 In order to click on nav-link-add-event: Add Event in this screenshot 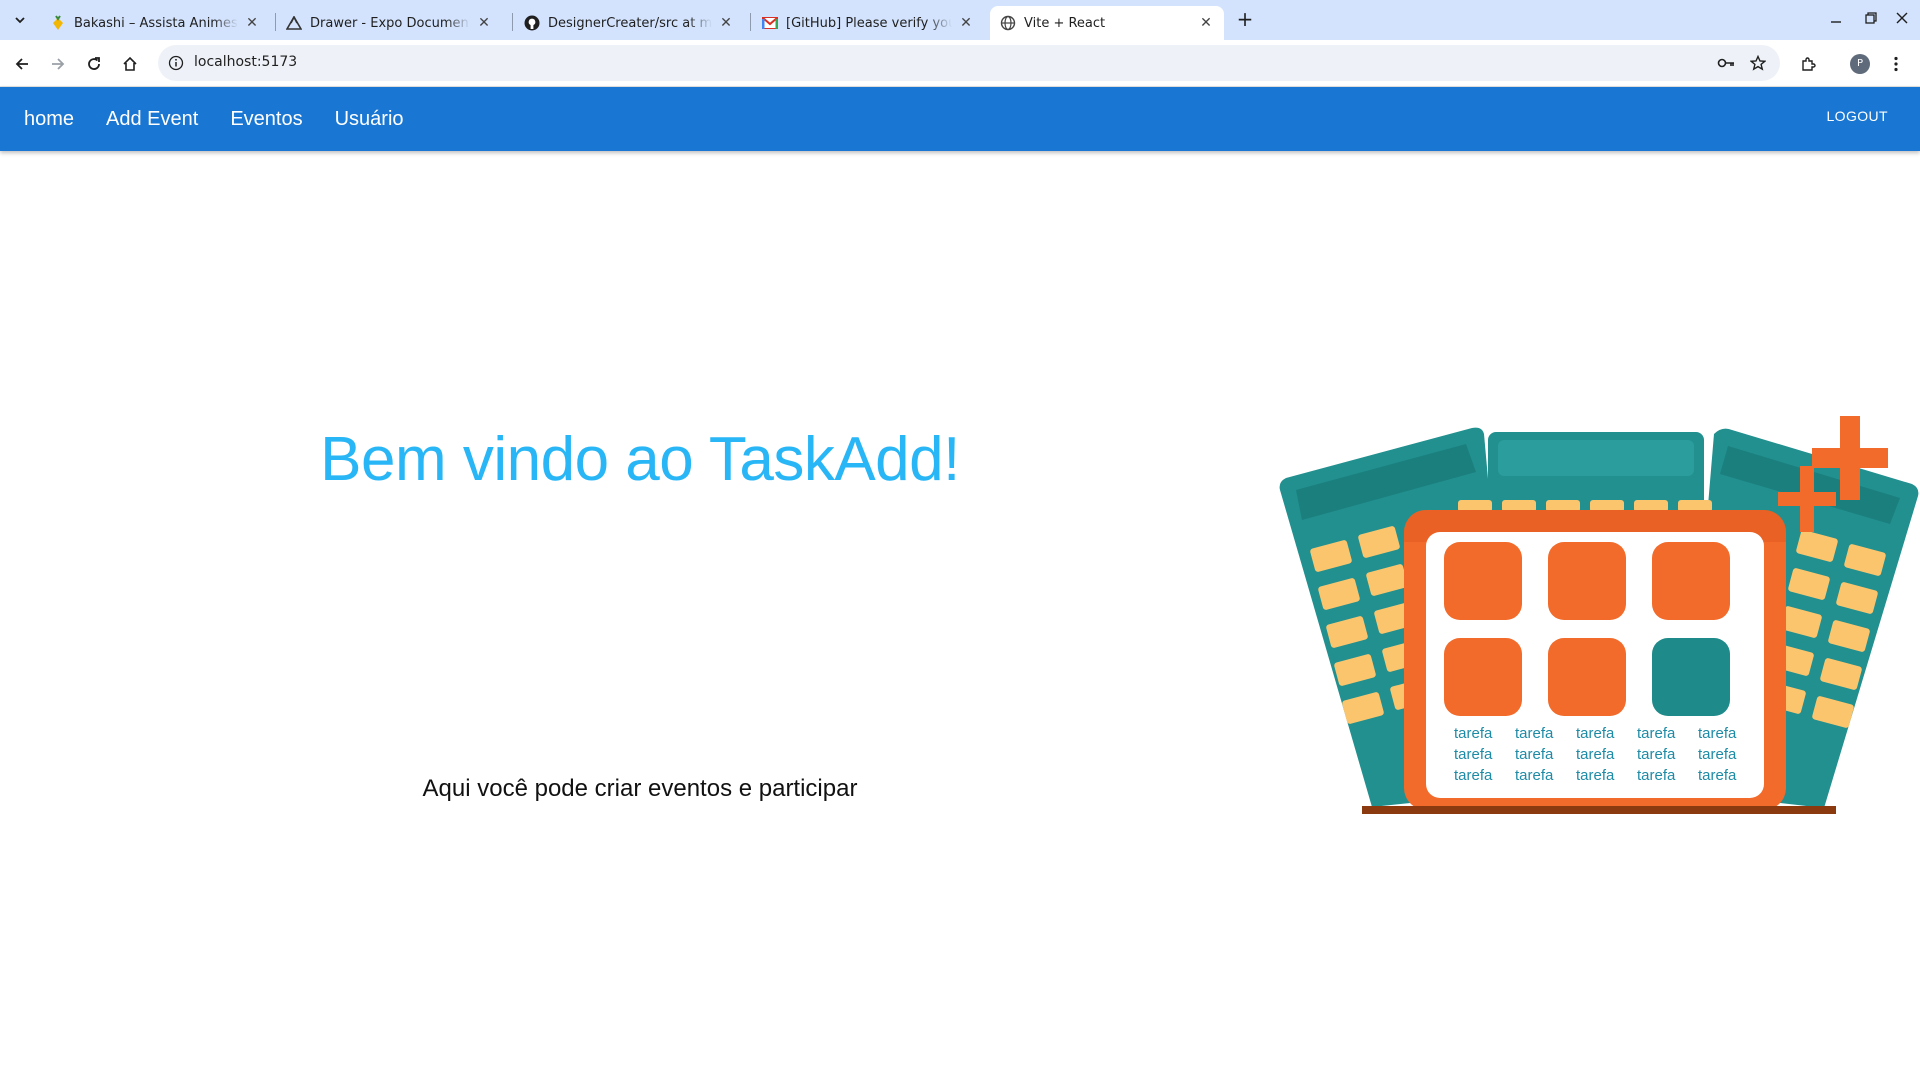, I will do `click(152, 119)`.